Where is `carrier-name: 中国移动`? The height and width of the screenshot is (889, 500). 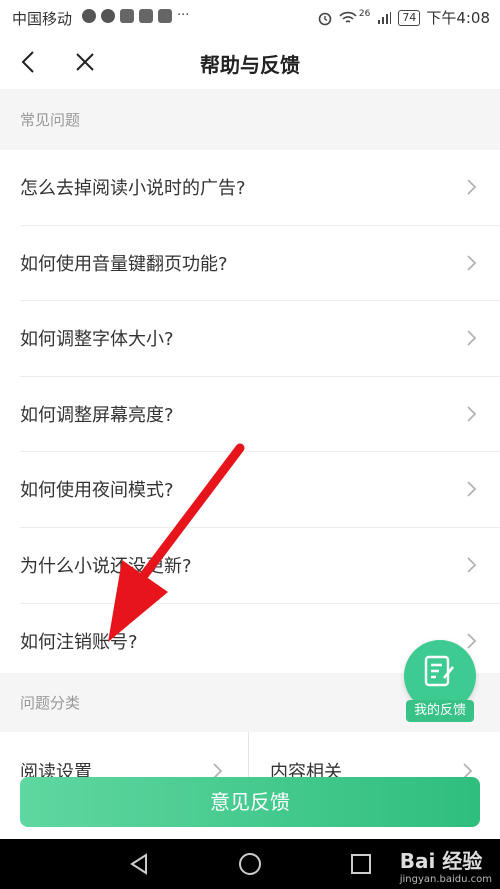
carrier-name: 中国移动 is located at coordinates (42, 19).